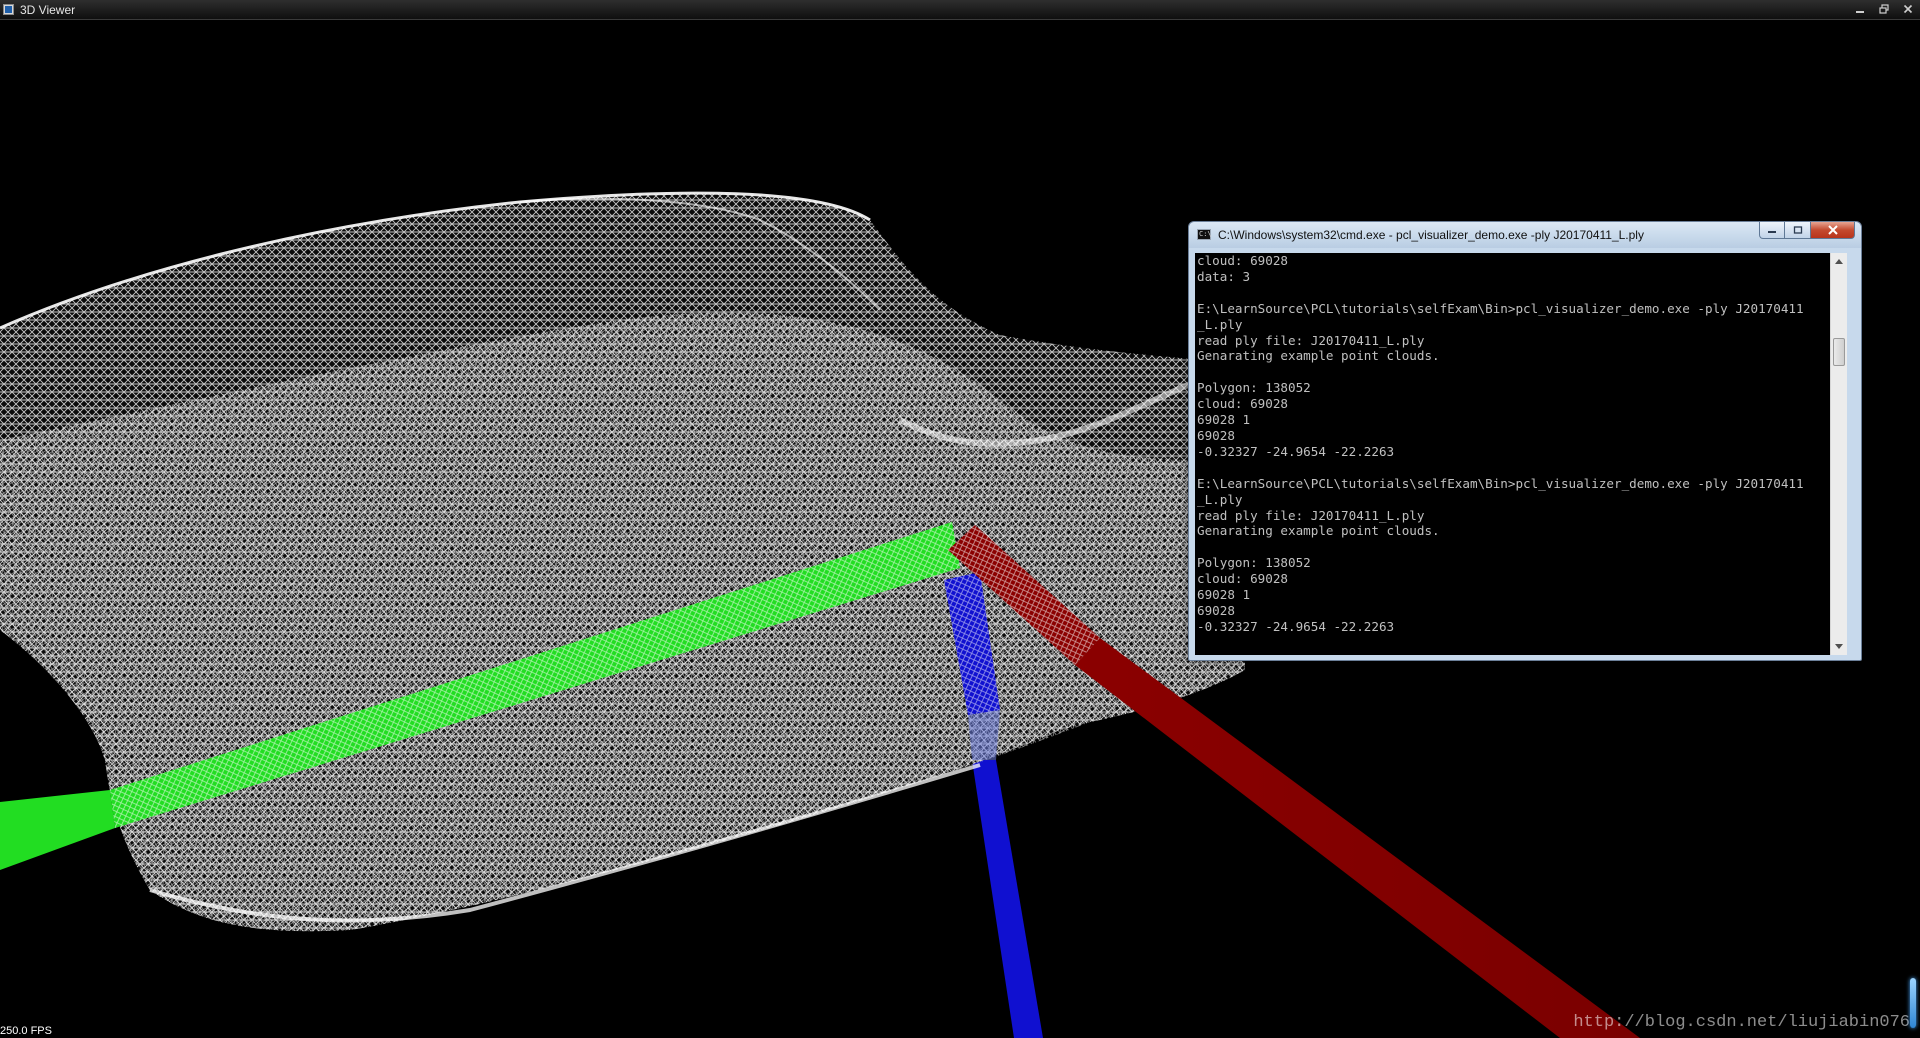  I want to click on slider-handle, so click(1913, 1003).